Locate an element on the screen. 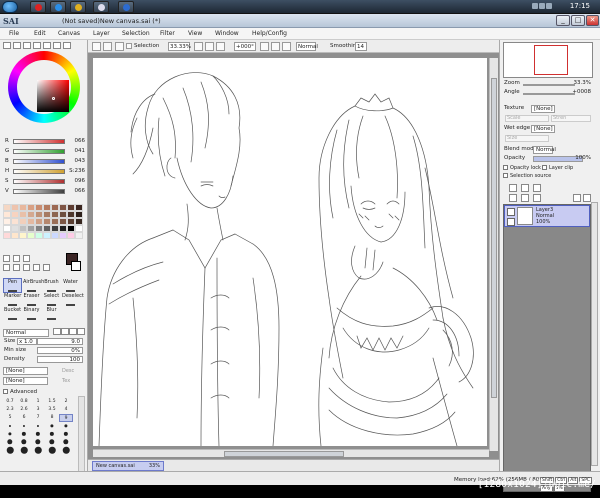 The height and width of the screenshot is (498, 600). navigator-angle-slider is located at coordinates (549, 94).